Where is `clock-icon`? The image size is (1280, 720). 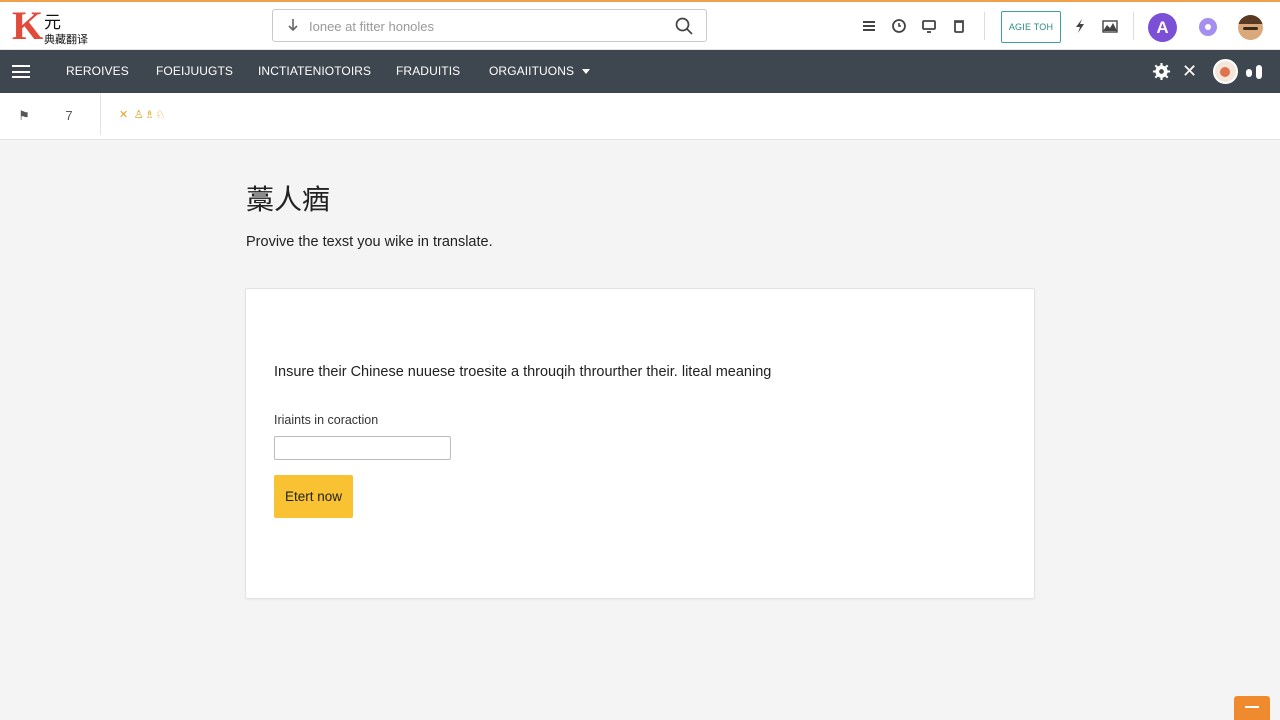
clock-icon is located at coordinates (899, 26).